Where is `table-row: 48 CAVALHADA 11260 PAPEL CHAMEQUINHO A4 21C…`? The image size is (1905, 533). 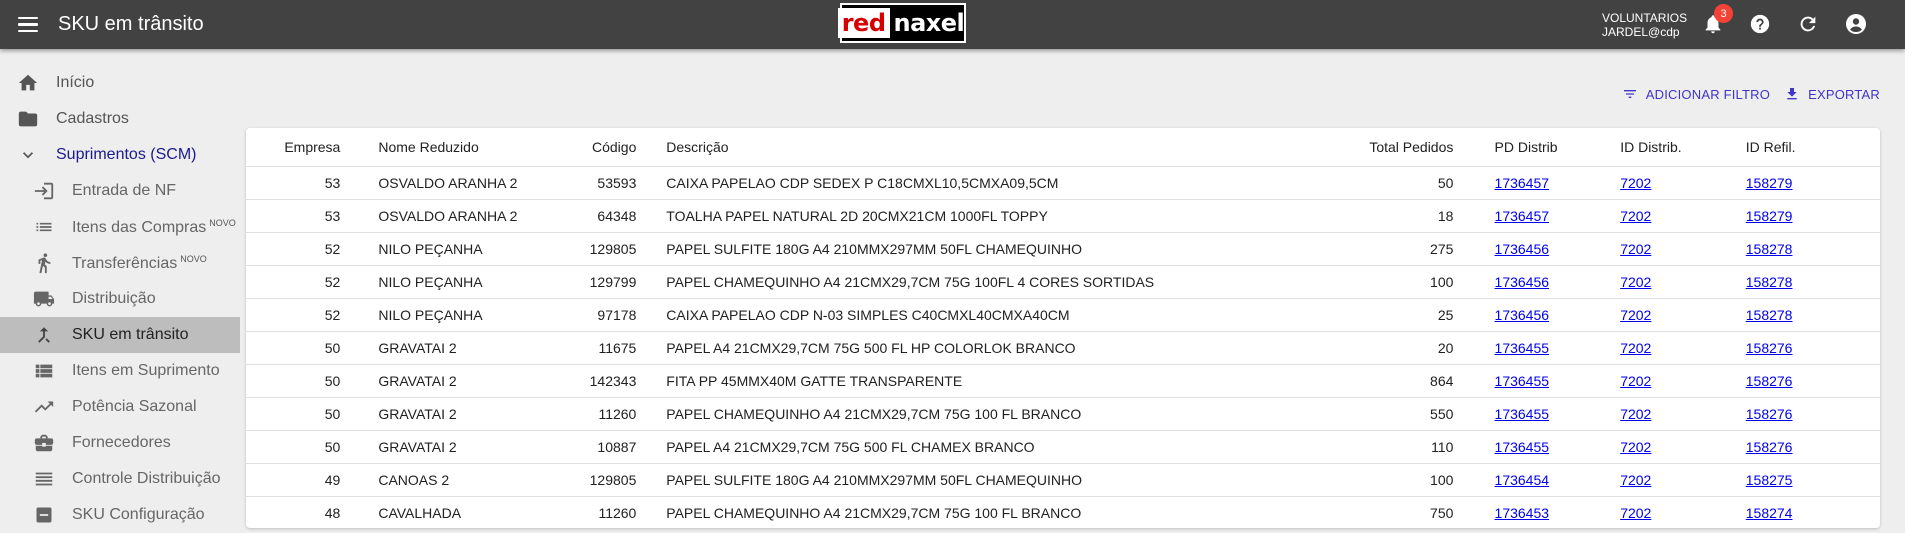 table-row: 48 CAVALHADA 11260 PAPEL CHAMEQUINHO A4 21C… is located at coordinates (1063, 512).